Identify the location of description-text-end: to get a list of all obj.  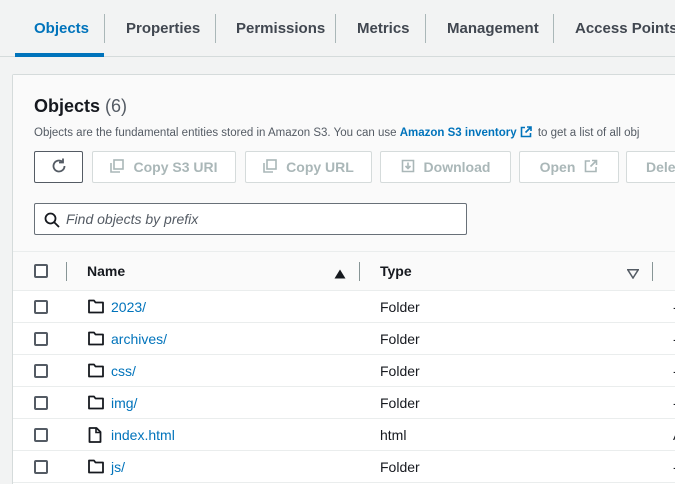
(588, 133).